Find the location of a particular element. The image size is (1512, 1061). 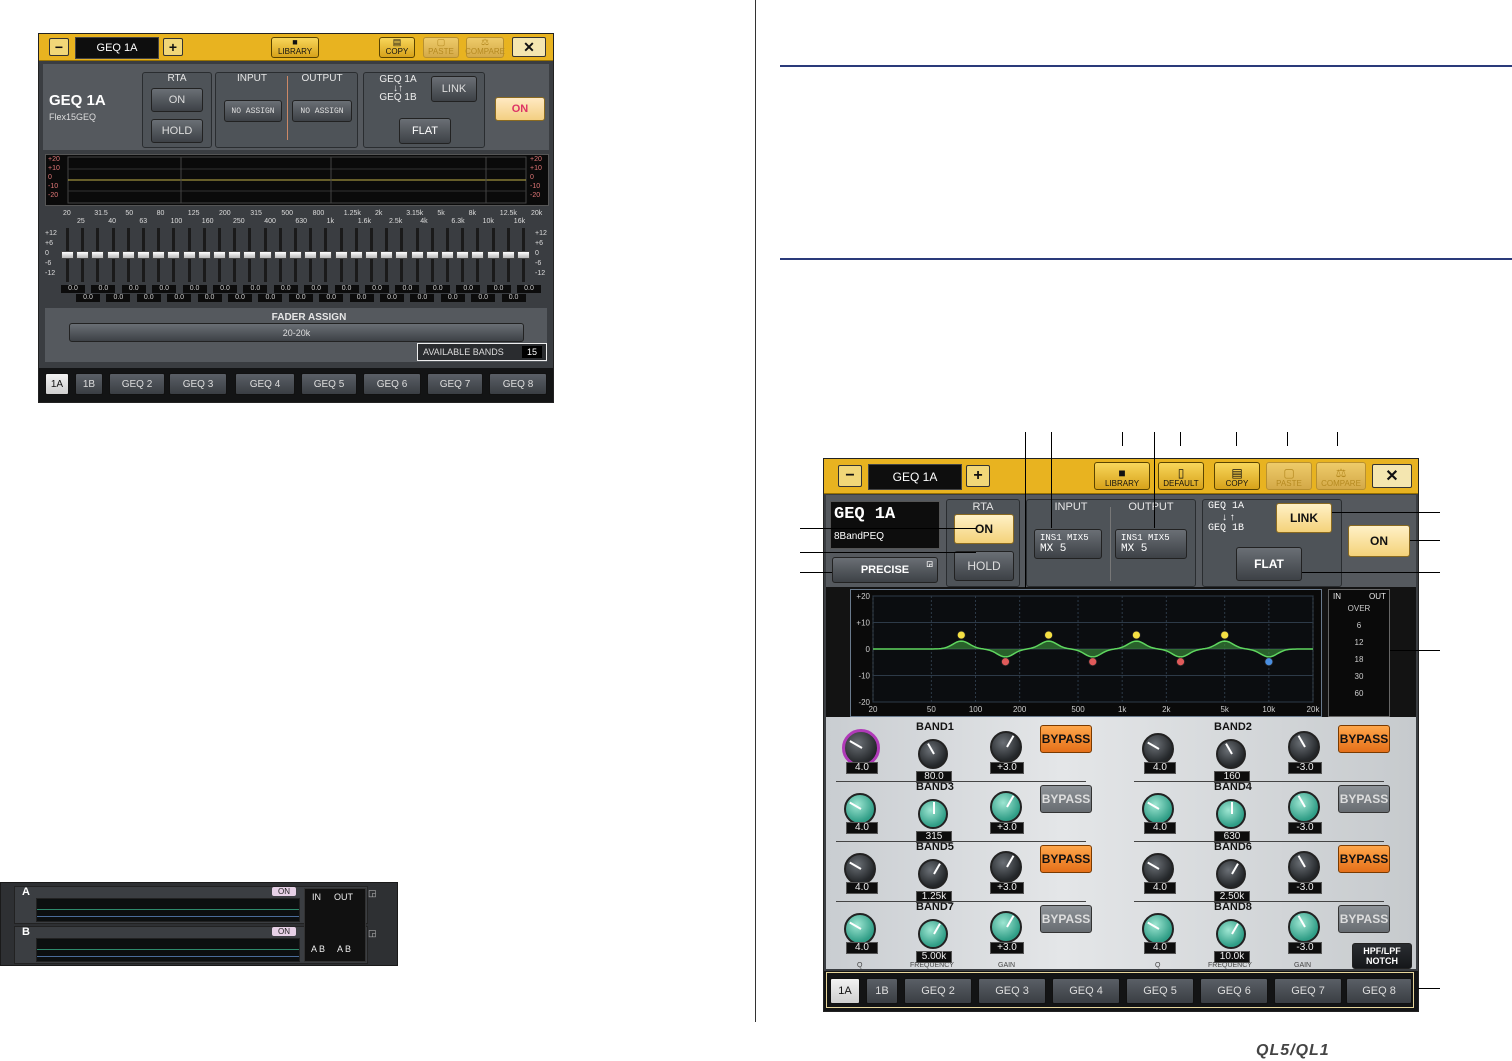

band-5-bypass-button: BYPASS is located at coordinates (1066, 859).